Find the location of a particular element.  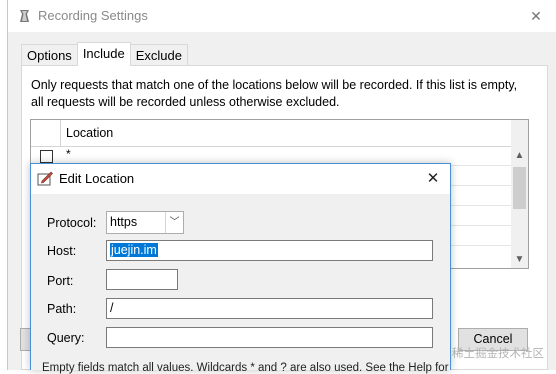

table-header: Location is located at coordinates (271, 133).